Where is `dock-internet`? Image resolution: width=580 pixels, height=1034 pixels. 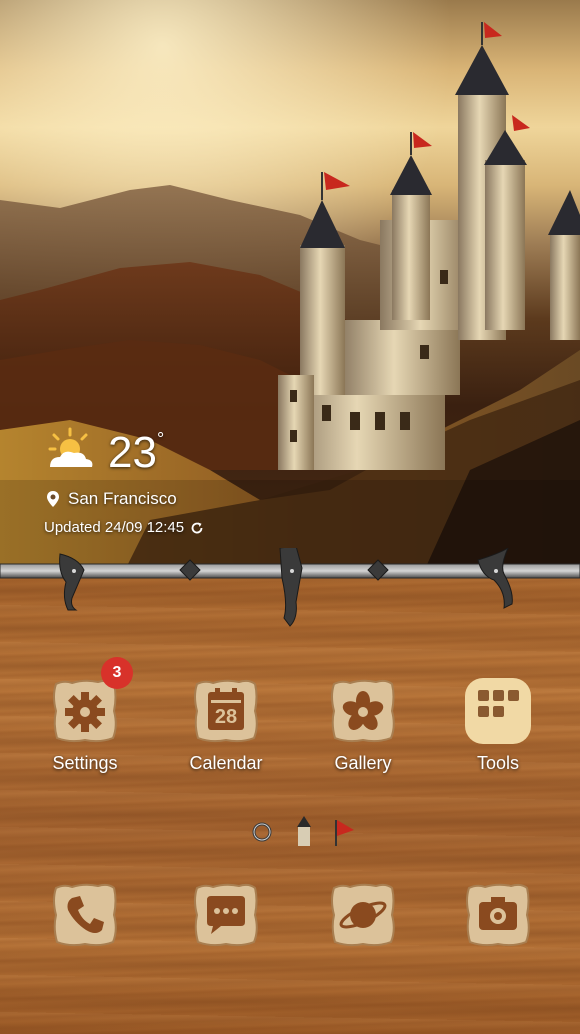
dock-internet is located at coordinates (363, 915).